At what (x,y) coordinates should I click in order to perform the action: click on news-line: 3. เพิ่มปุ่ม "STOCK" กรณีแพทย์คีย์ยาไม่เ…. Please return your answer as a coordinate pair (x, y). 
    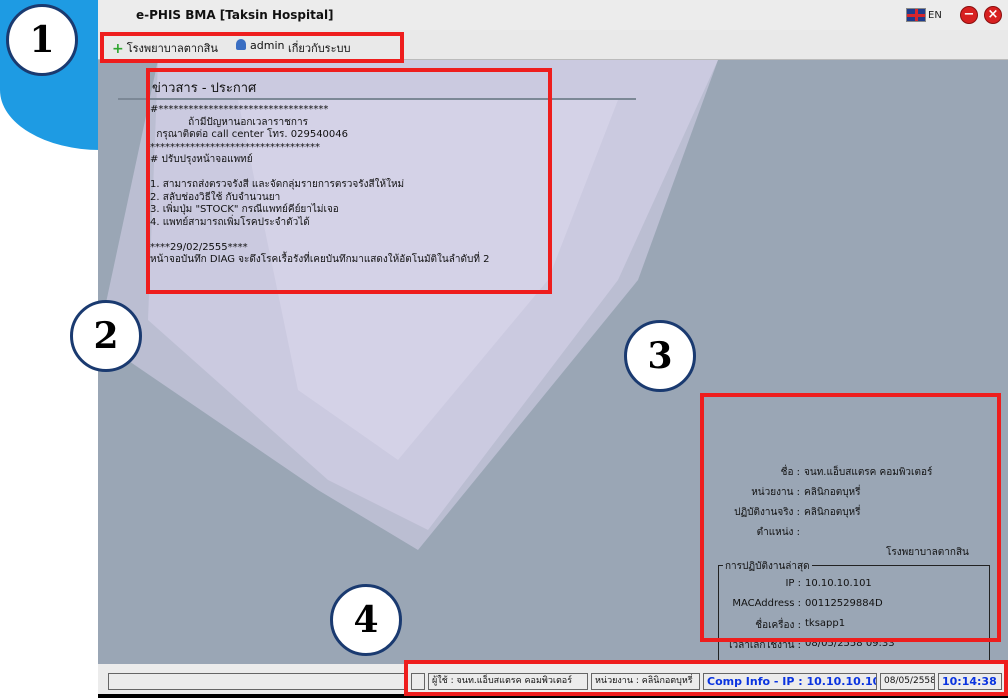
    Looking at the image, I should click on (244, 209).